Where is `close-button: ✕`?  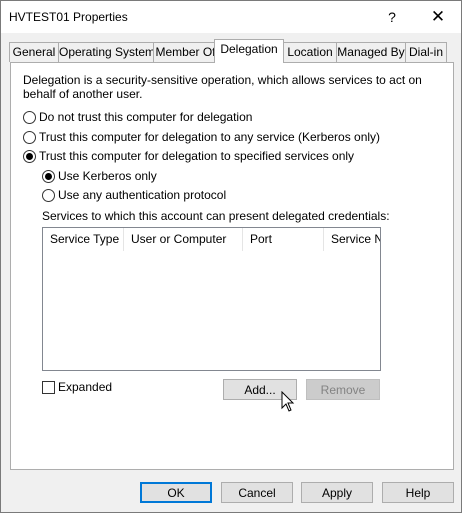 close-button: ✕ is located at coordinates (438, 17).